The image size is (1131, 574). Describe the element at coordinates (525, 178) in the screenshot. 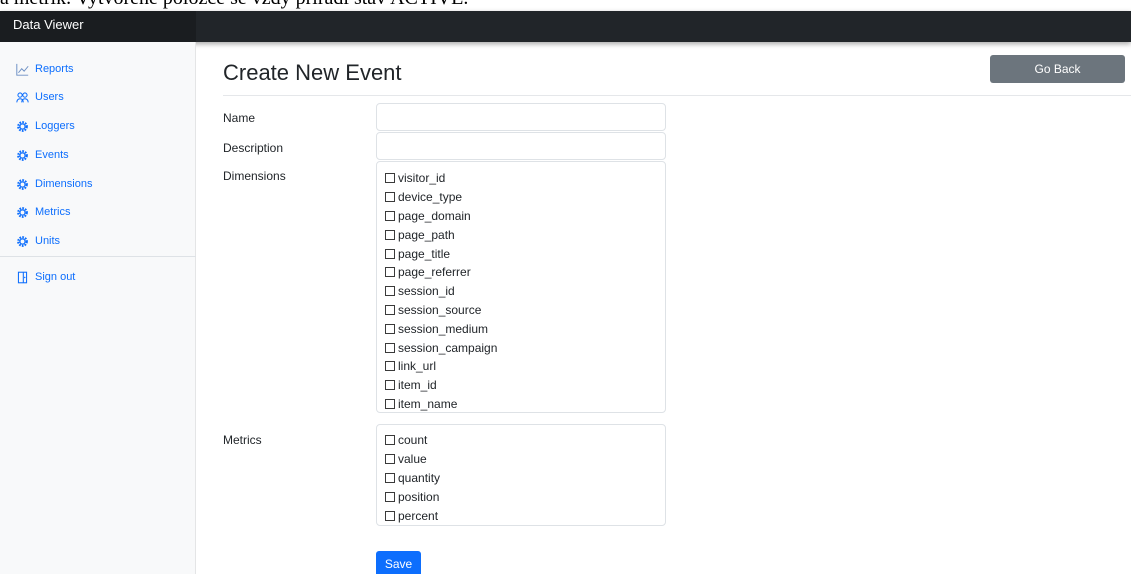

I see `checkbox-row: visitor_id` at that location.